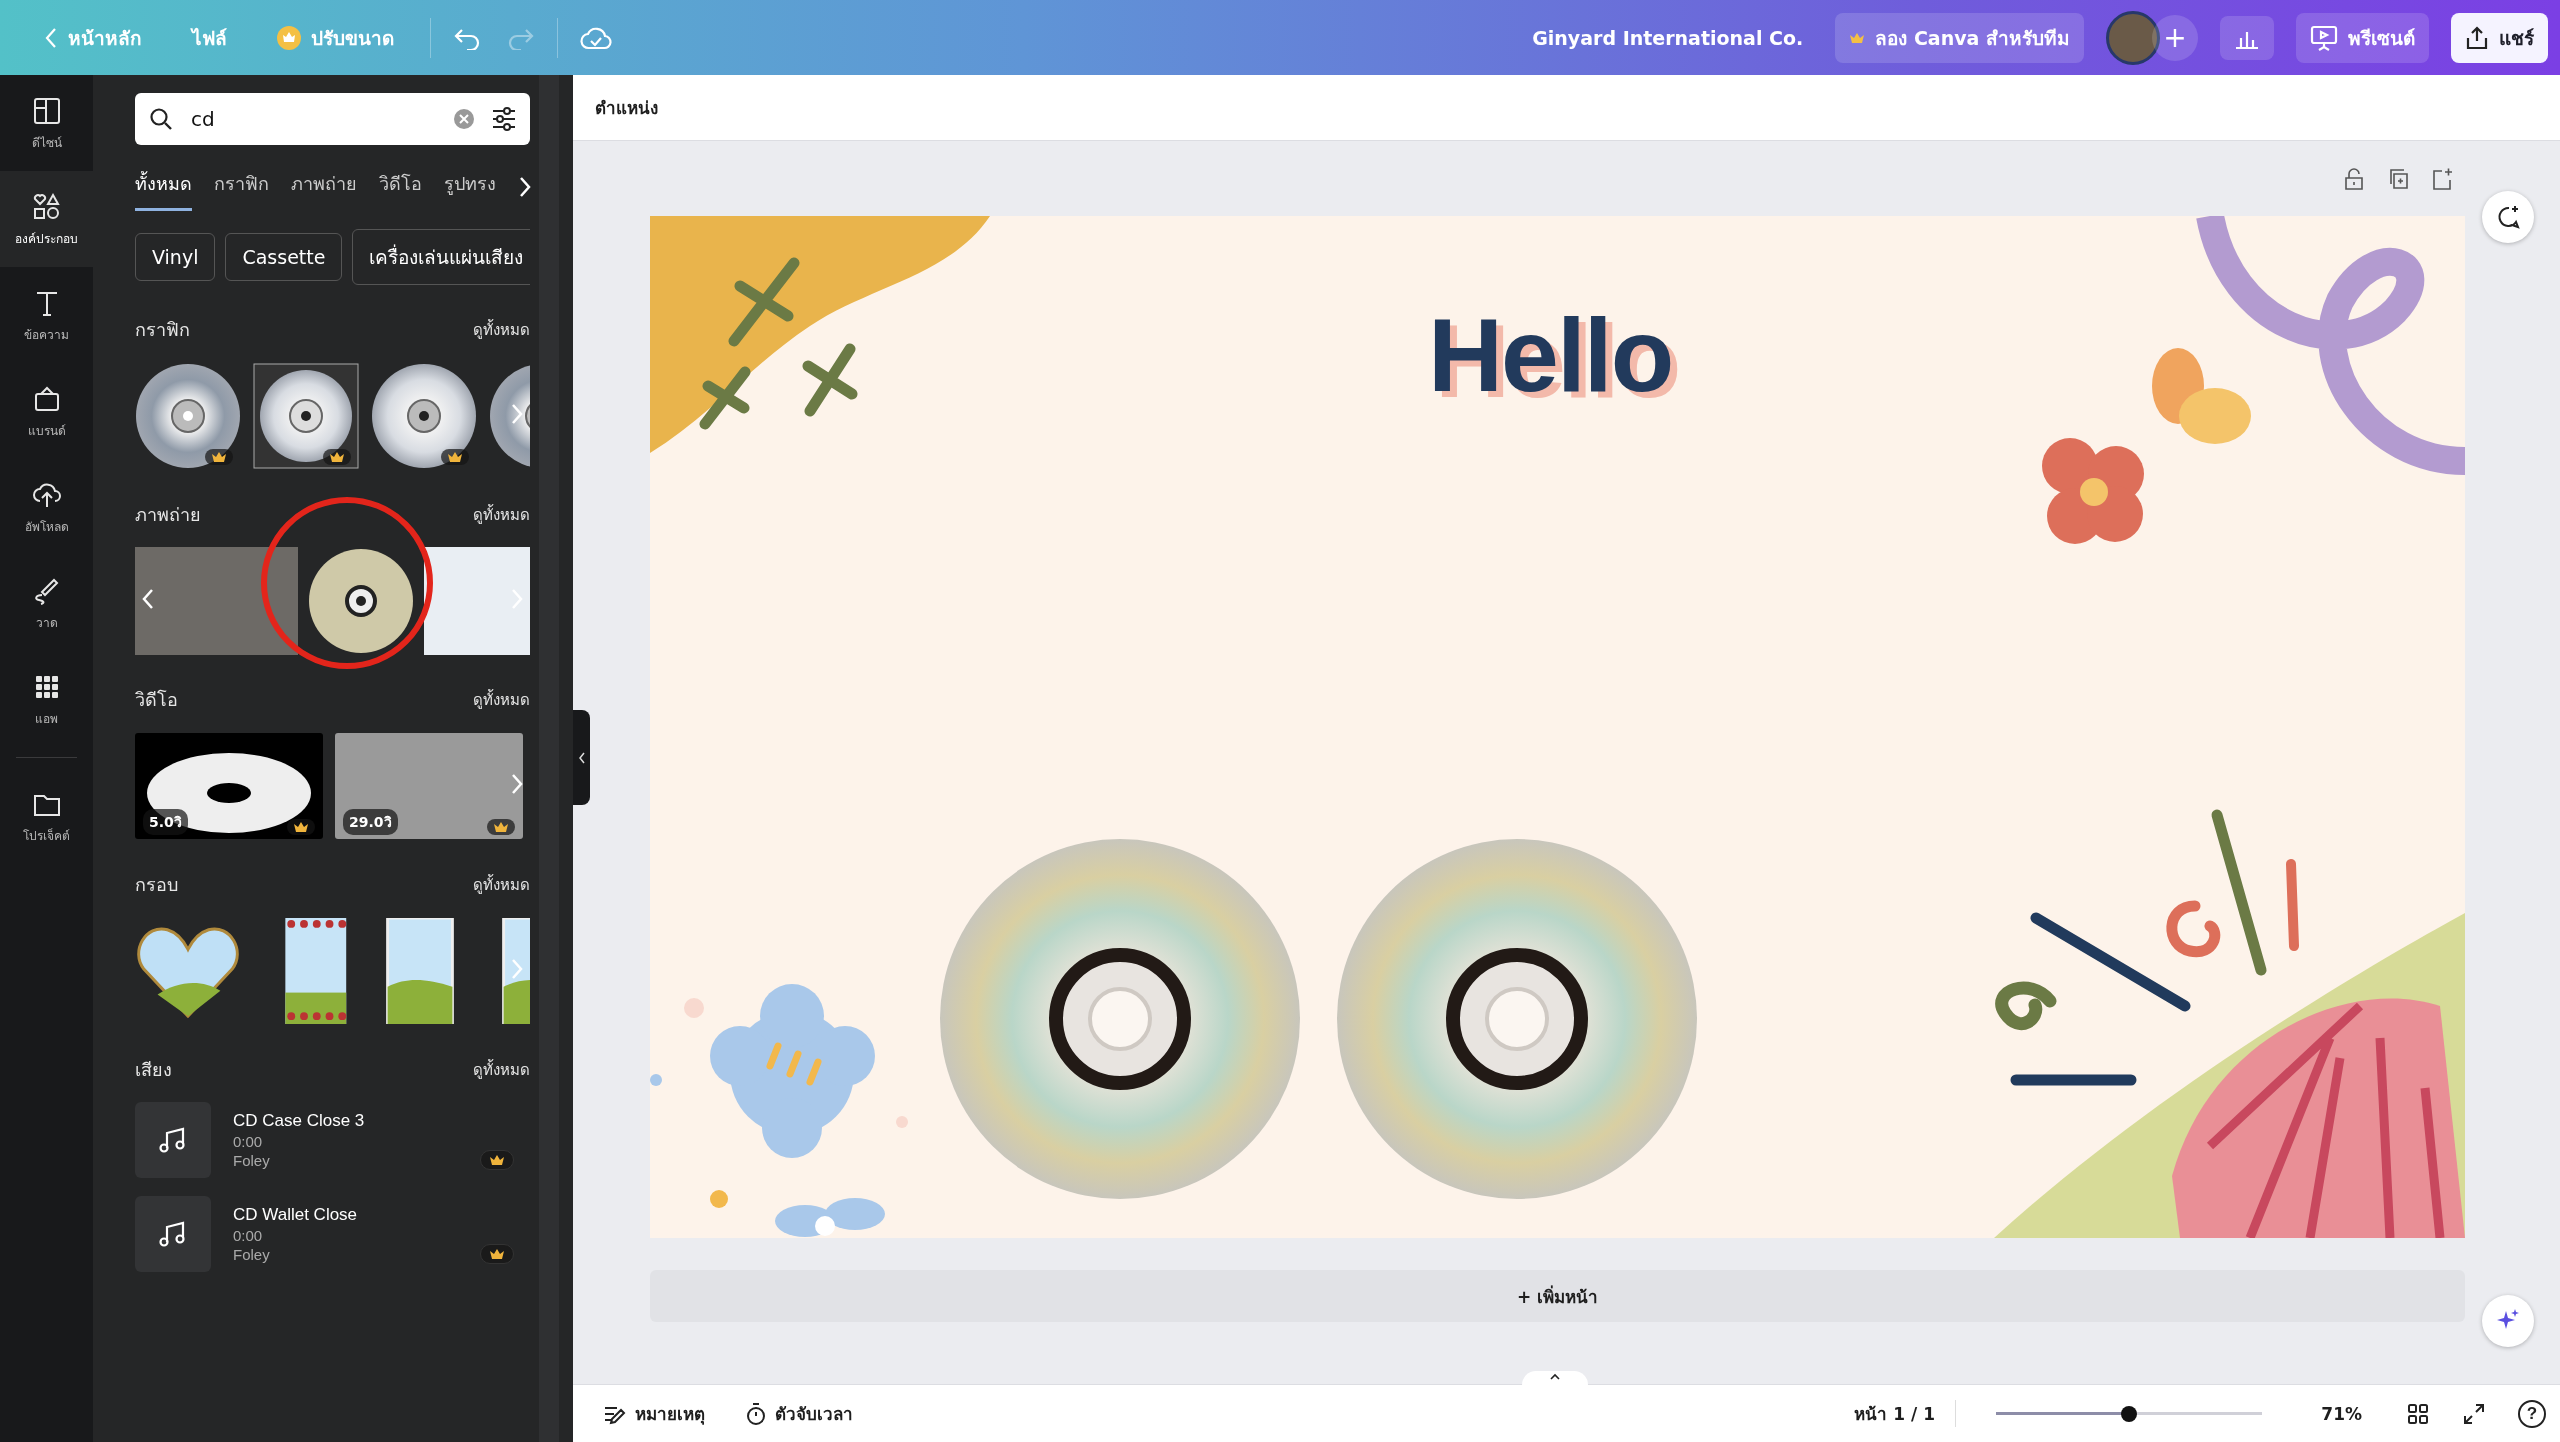  Describe the element at coordinates (1557, 1296) in the screenshot. I see `add-page-button: + เพิ่มหน้า` at that location.